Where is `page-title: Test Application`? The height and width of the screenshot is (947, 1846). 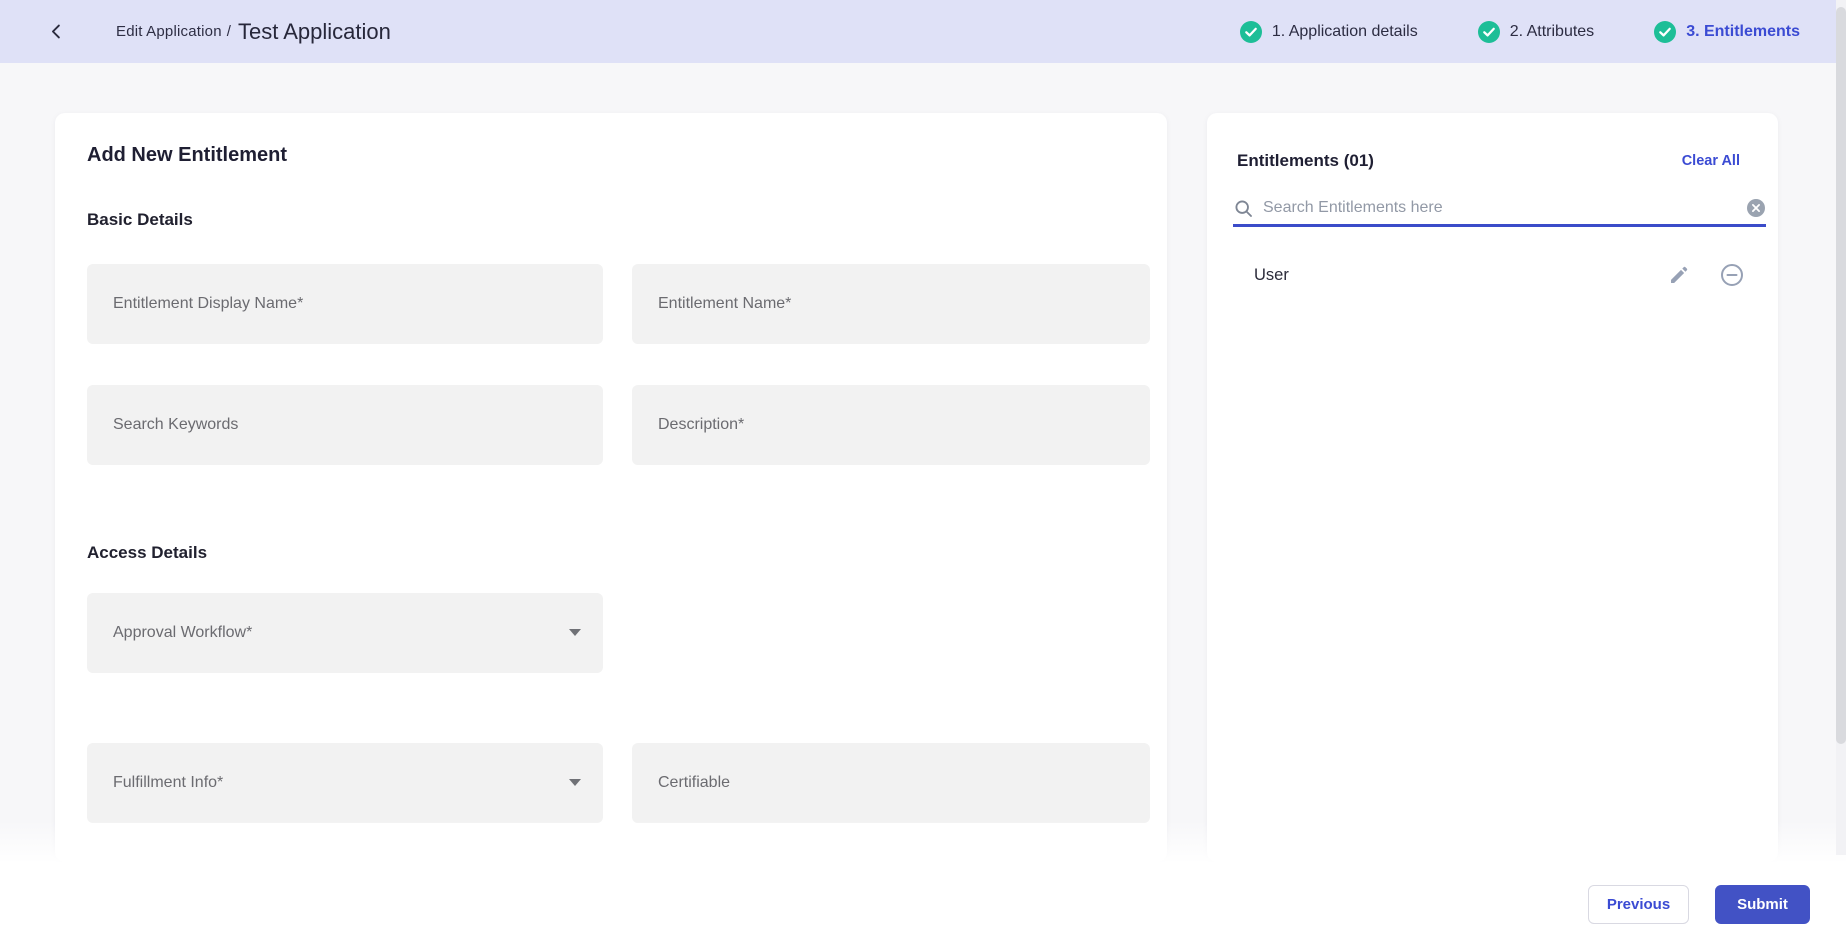
page-title: Test Application is located at coordinates (314, 31).